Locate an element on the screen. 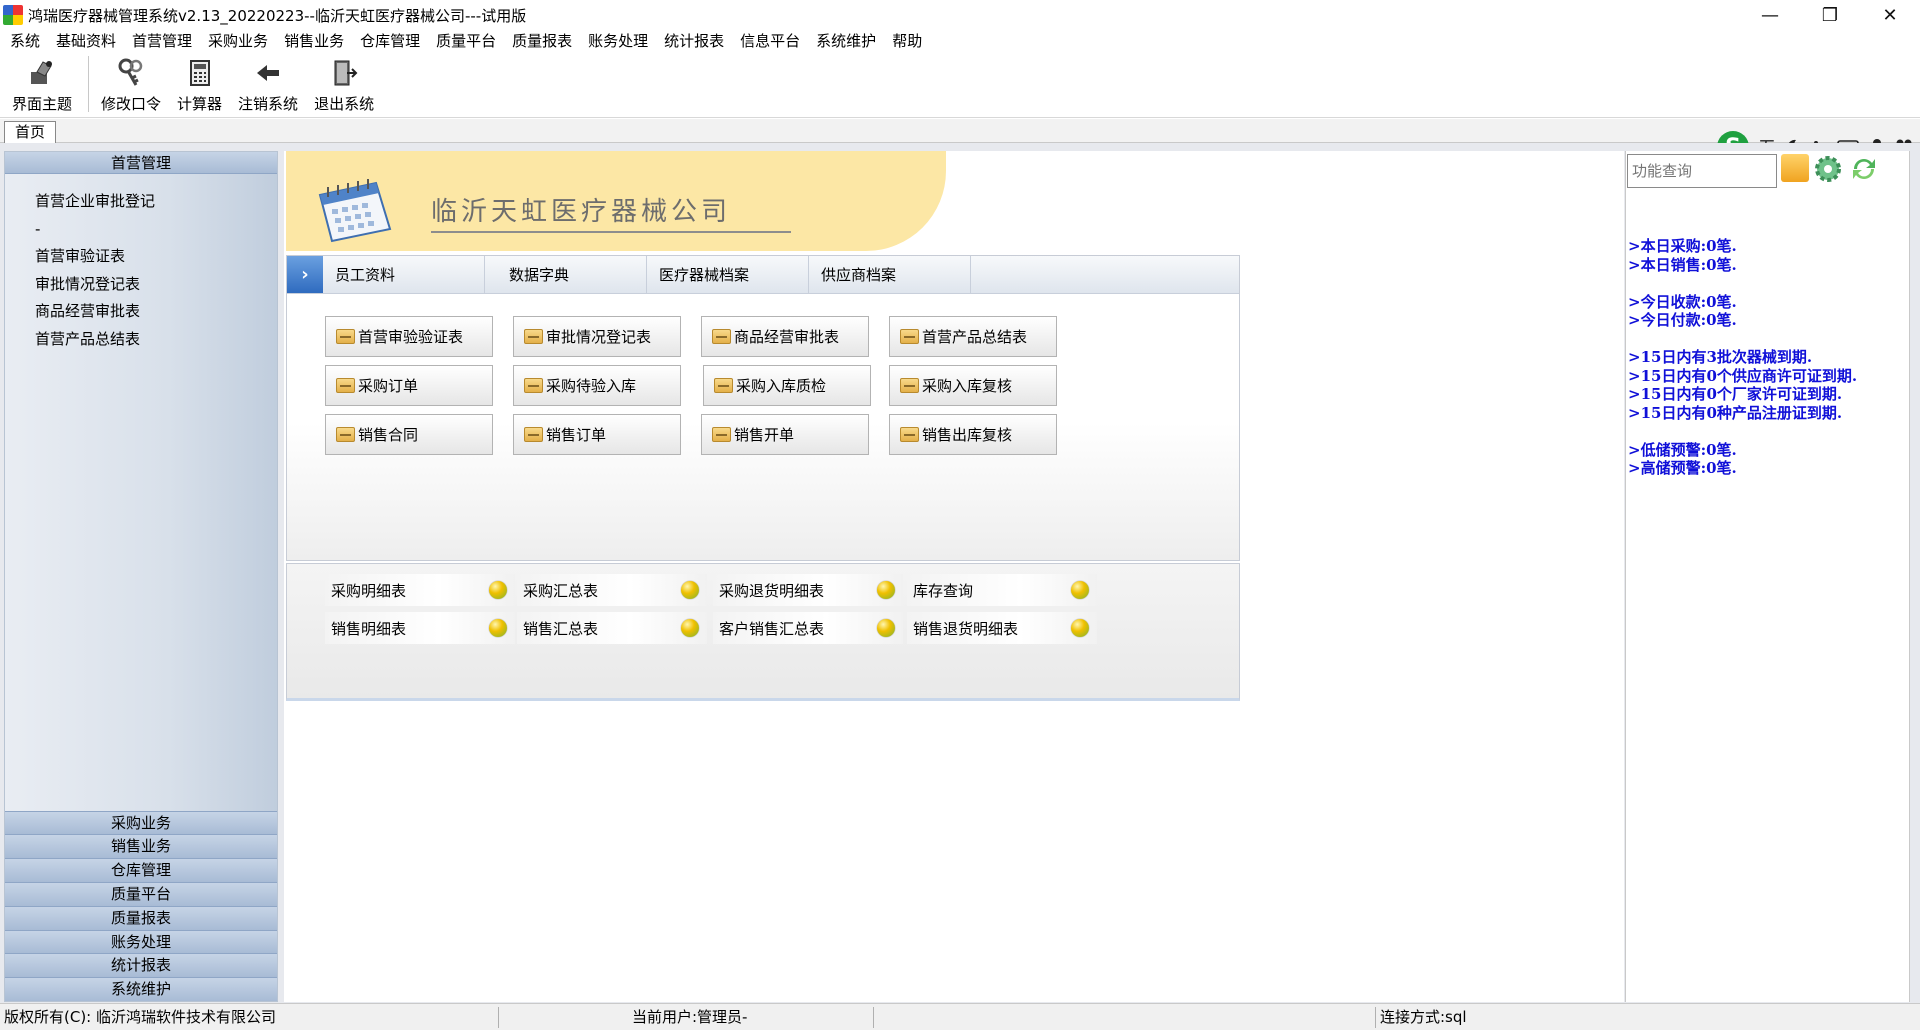  restore-button: ❐ is located at coordinates (1830, 15).